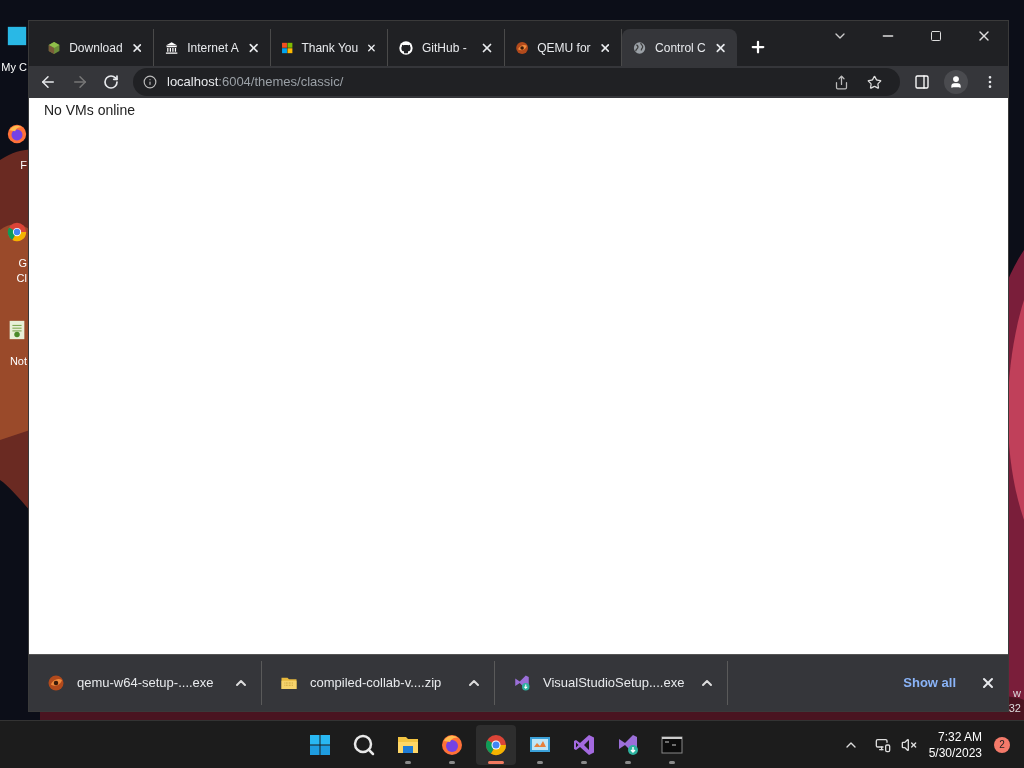  Describe the element at coordinates (516, 82) in the screenshot. I see `address-bar: localhost:6004/themes/classic/` at that location.